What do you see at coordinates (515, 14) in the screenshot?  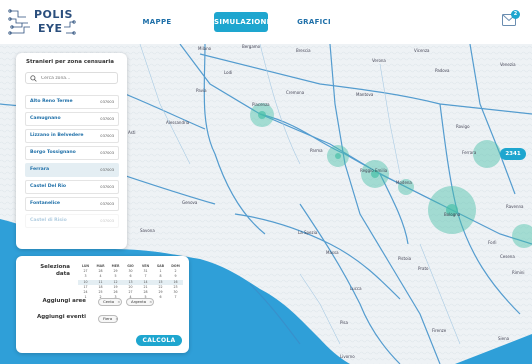 I see `messages-count-badge: 2` at bounding box center [515, 14].